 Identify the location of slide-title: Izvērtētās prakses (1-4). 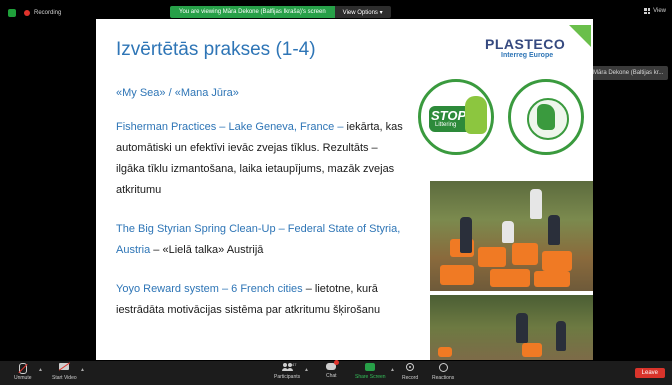
(216, 49).